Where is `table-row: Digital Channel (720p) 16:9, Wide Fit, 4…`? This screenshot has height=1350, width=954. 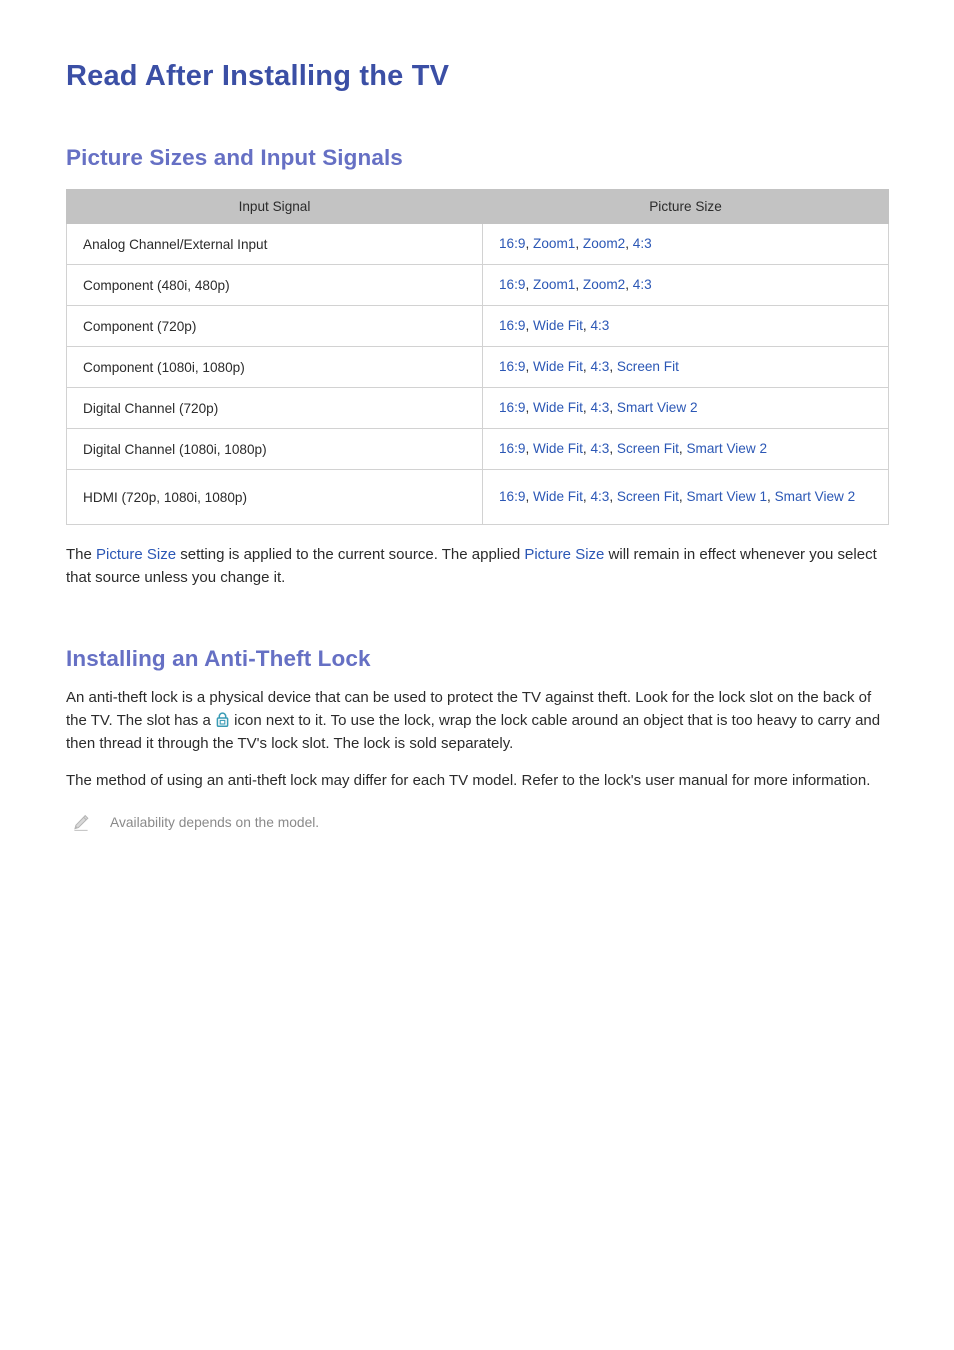
table-row: Digital Channel (720p) 16:9, Wide Fit, 4… is located at coordinates (477, 408).